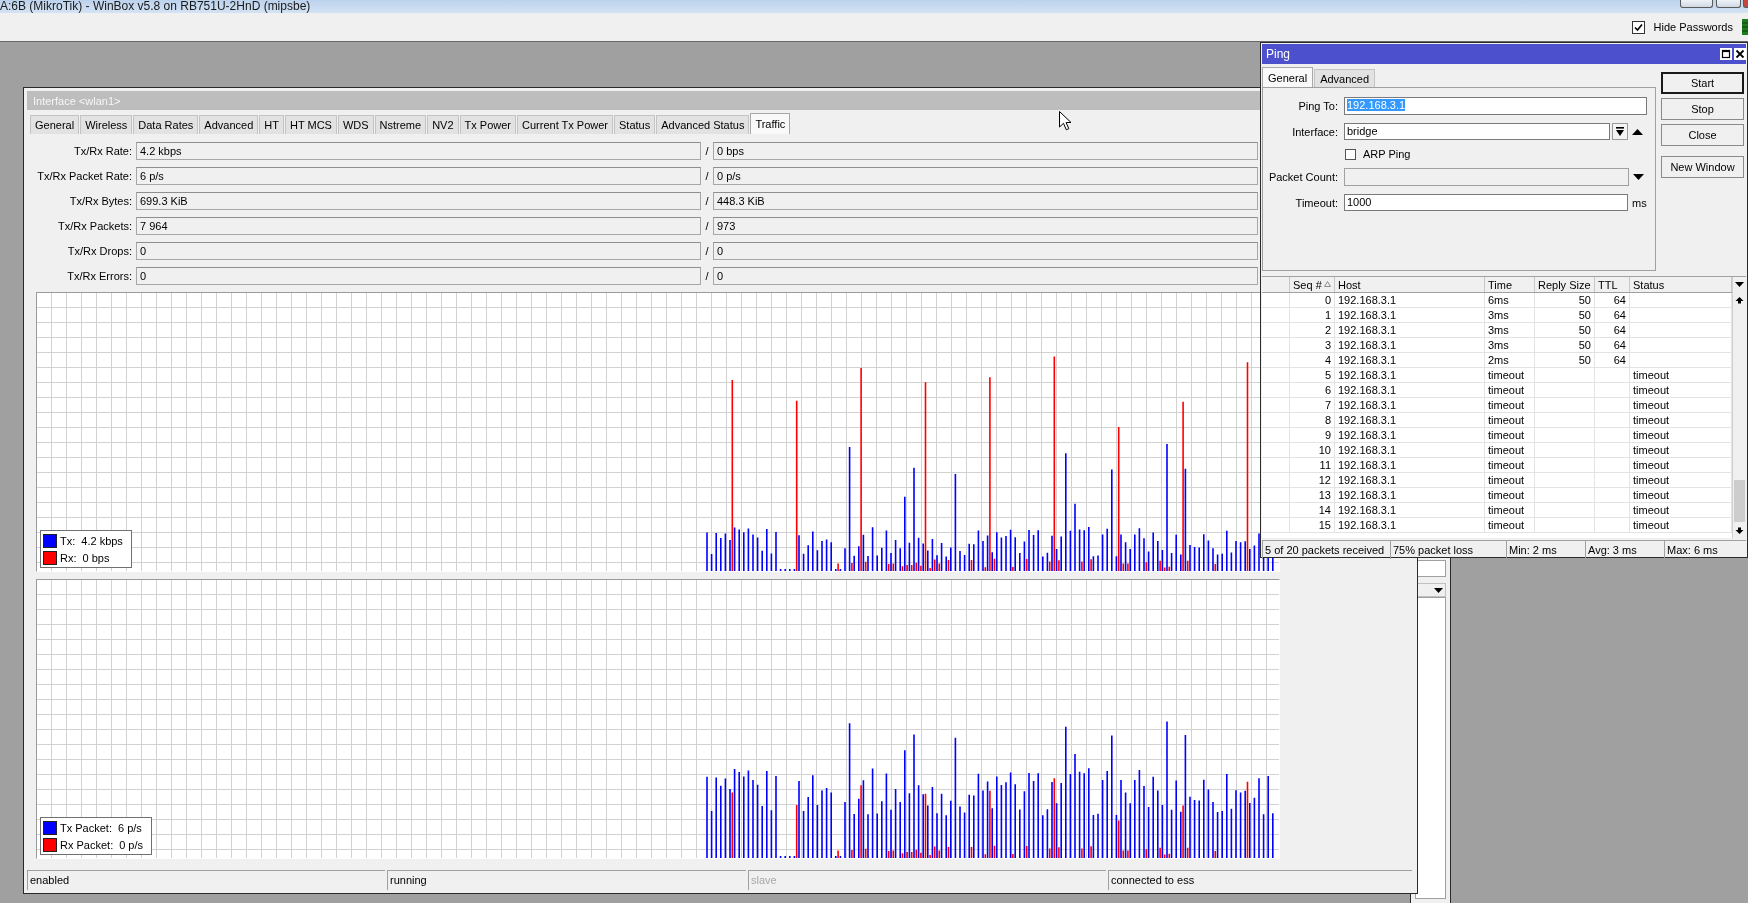  Describe the element at coordinates (1312, 345) in the screenshot. I see `table-cell: 3` at that location.